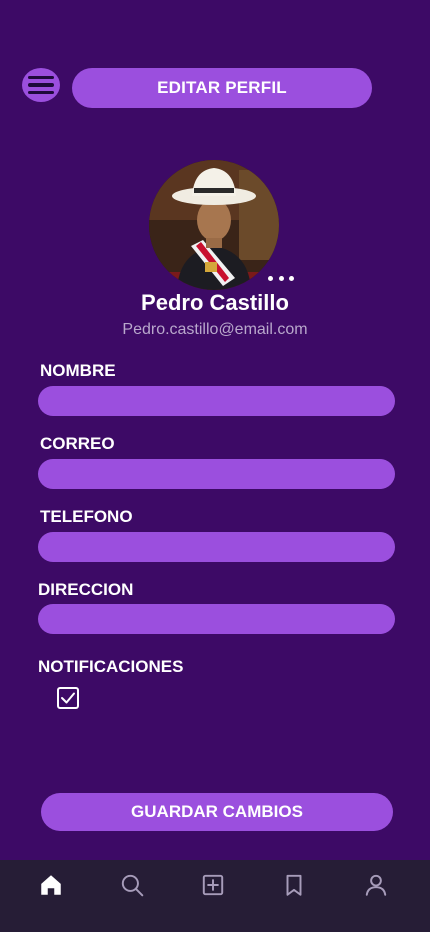 The height and width of the screenshot is (932, 430). What do you see at coordinates (215, 302) in the screenshot?
I see `profile-name: Pedro Castillo` at bounding box center [215, 302].